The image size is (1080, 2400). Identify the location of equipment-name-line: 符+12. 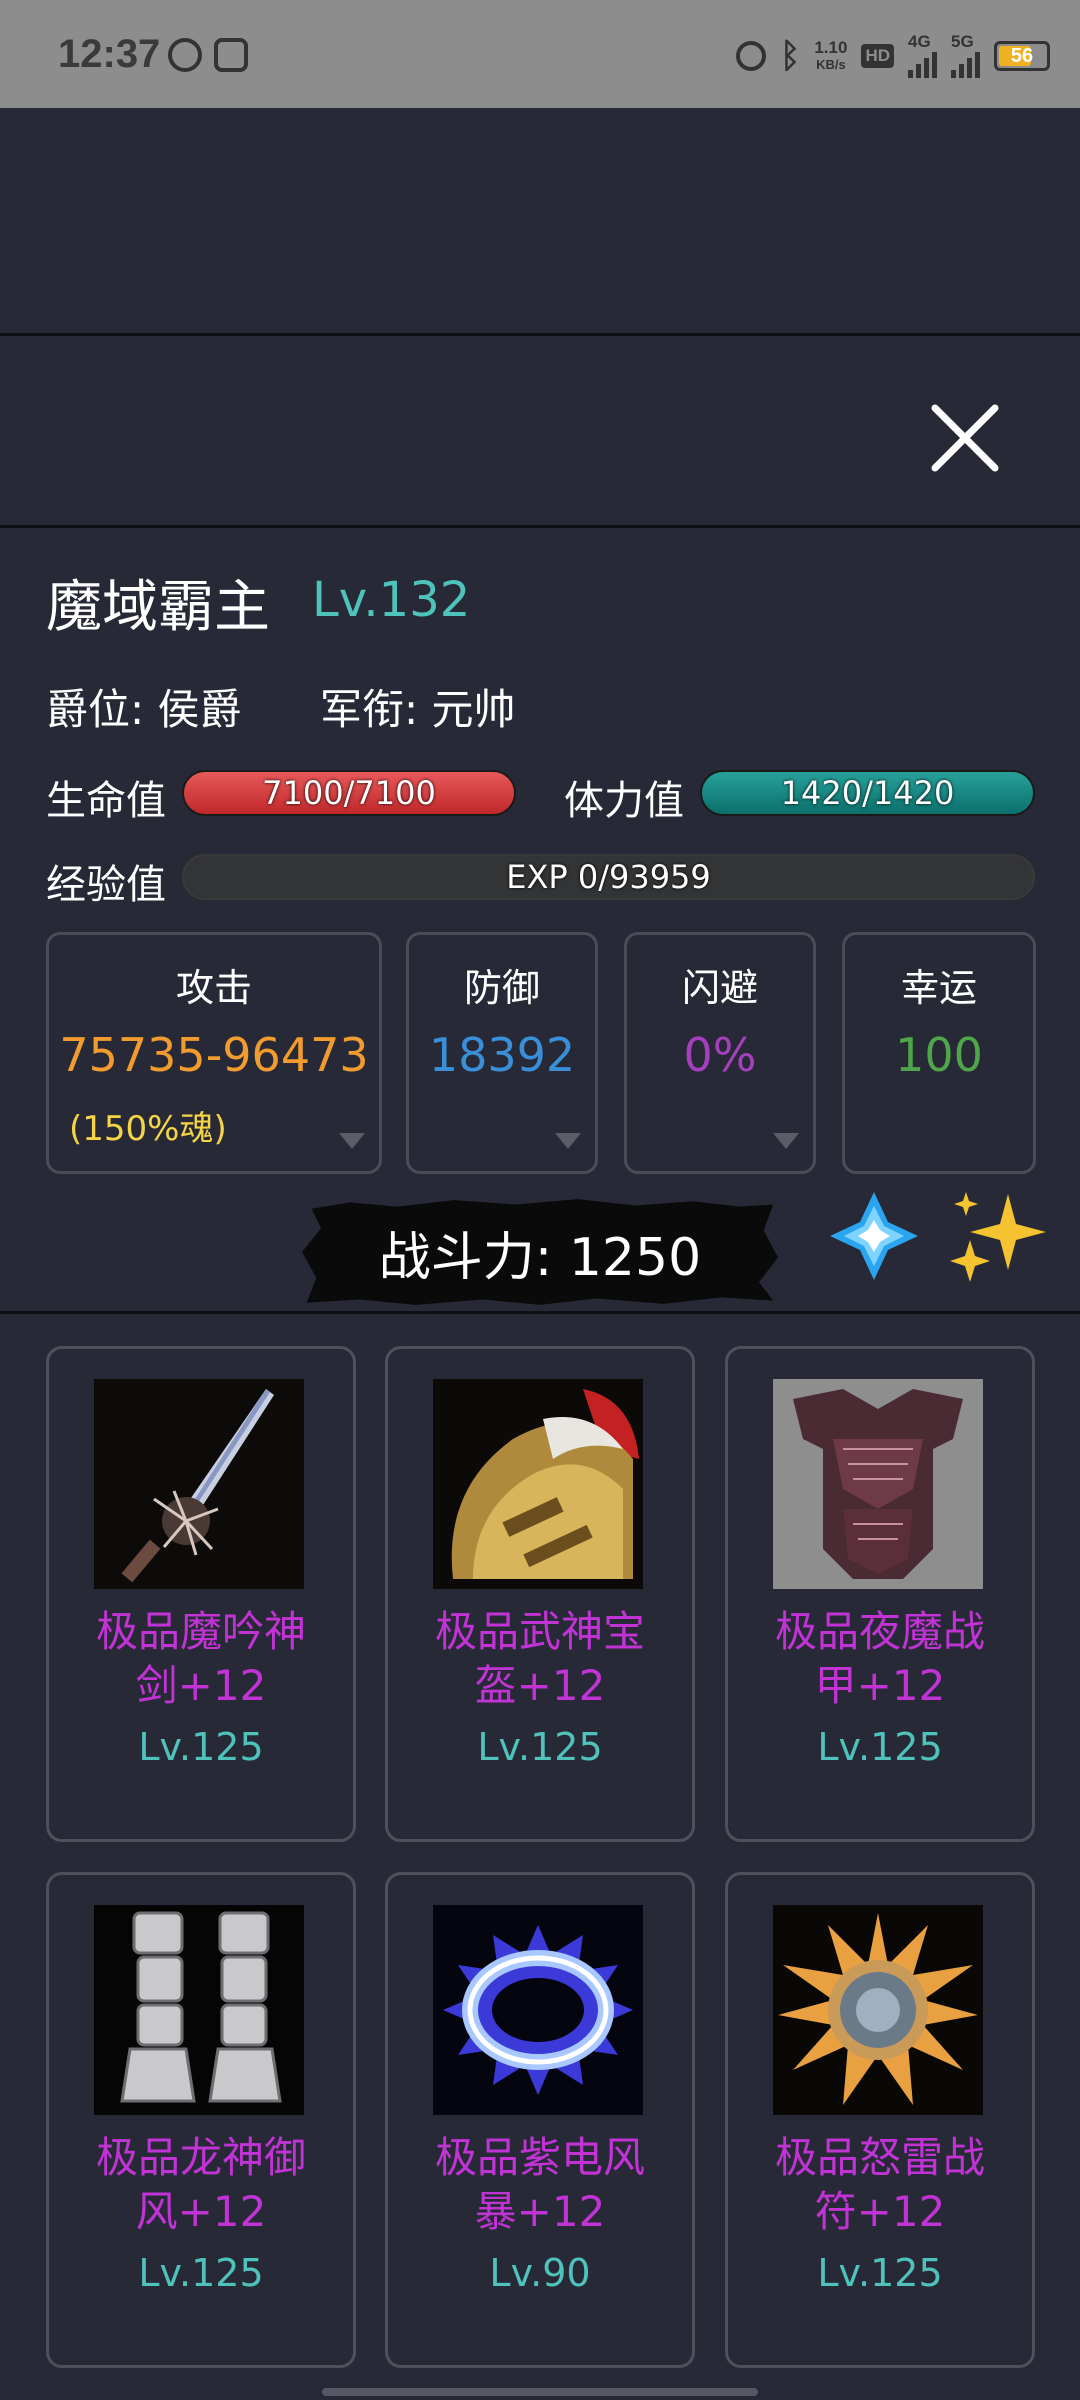
(880, 2211).